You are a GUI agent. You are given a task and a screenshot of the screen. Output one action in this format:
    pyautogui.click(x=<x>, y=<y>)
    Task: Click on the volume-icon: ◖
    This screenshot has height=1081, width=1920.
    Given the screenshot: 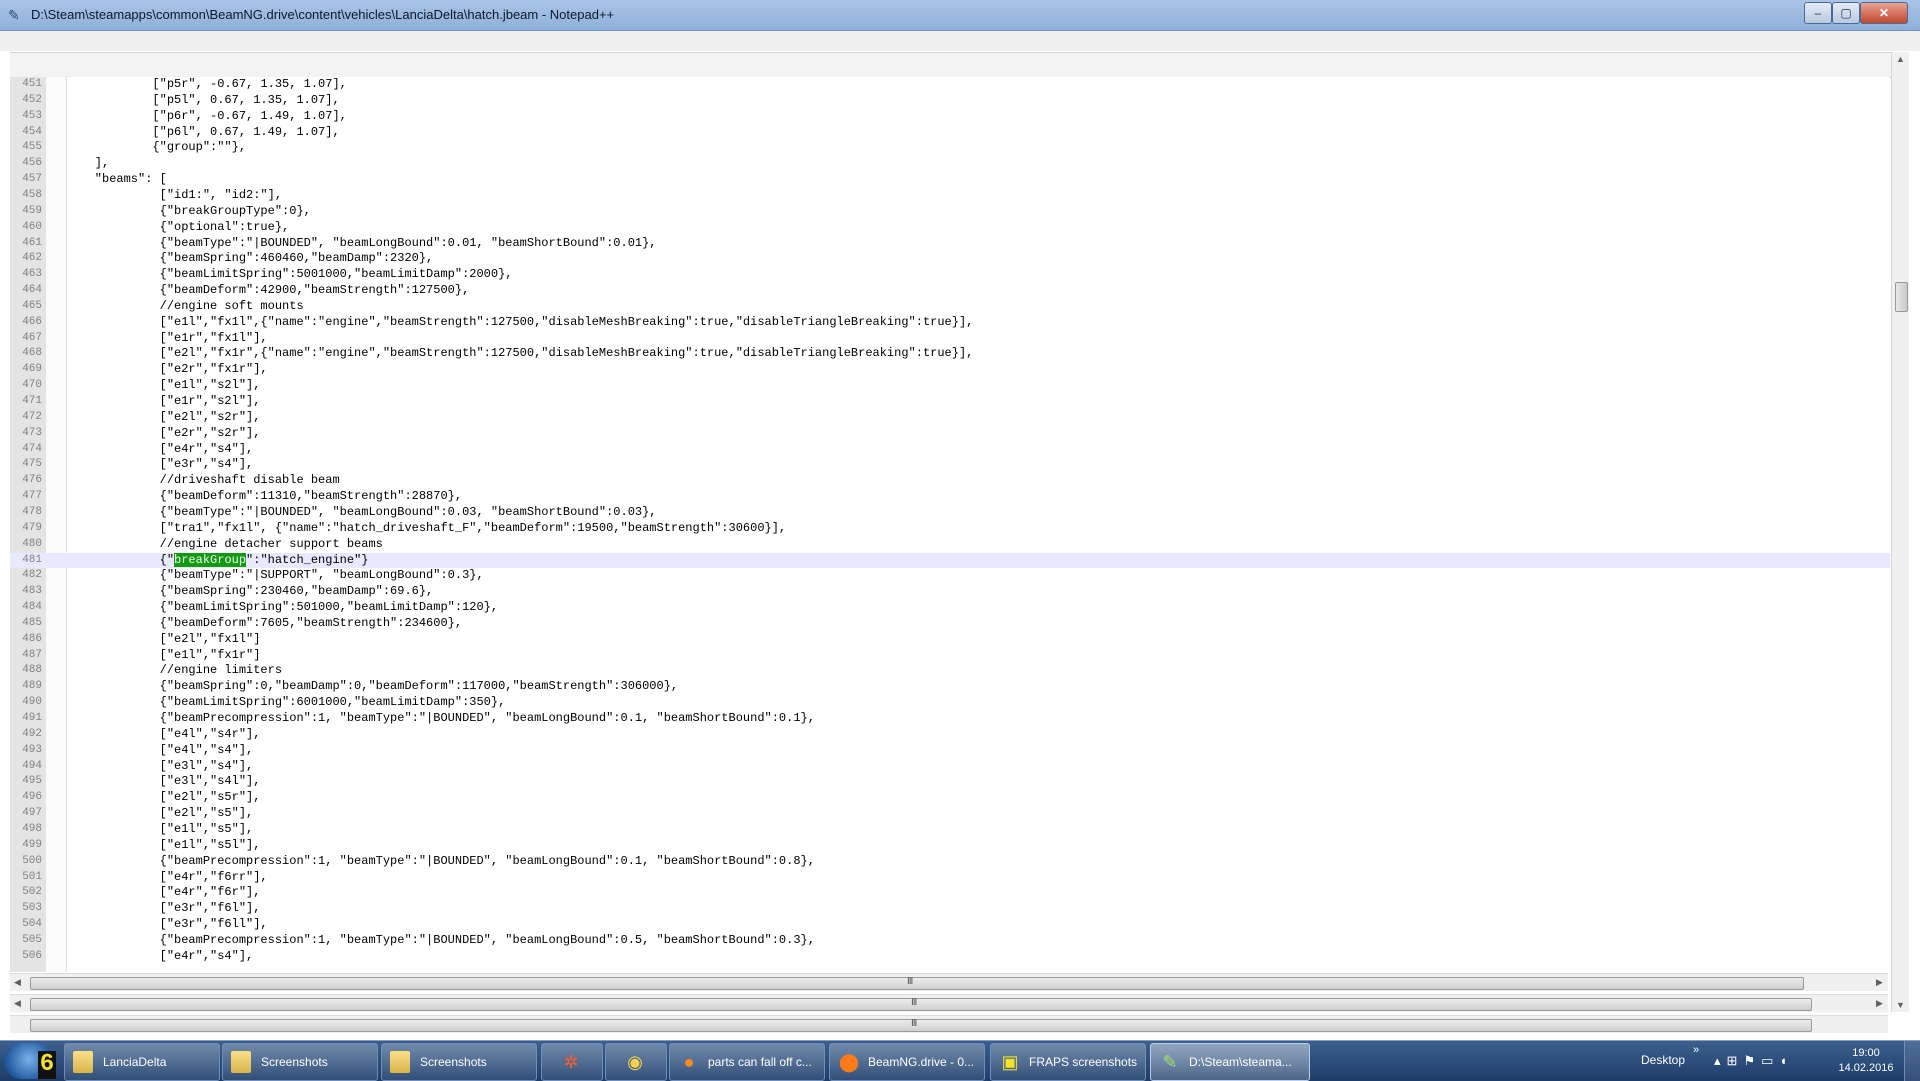 What is the action you would take?
    pyautogui.click(x=1786, y=1060)
    